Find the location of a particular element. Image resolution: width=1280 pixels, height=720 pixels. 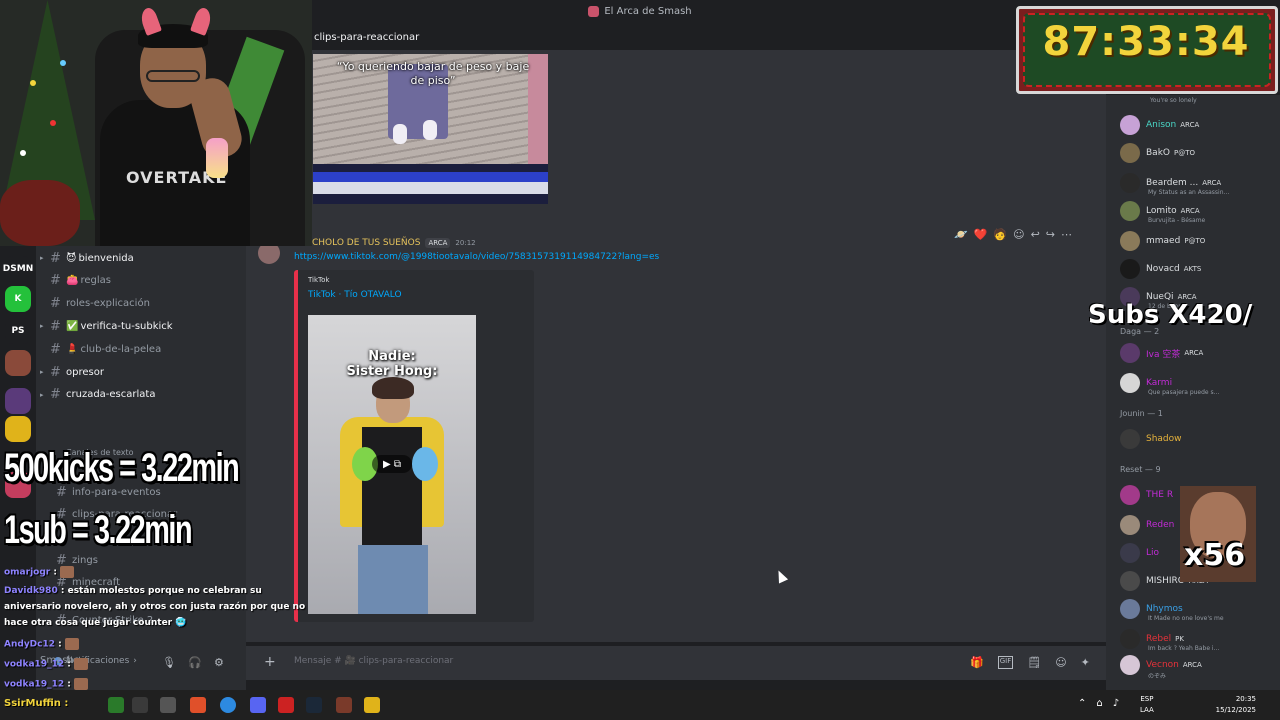

channel-item: # 💄 club-de-la-pelea is located at coordinates (100, 349).